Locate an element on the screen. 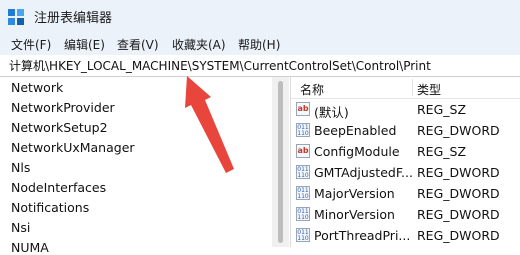  window-title: 注册表编辑器 is located at coordinates (73, 18).